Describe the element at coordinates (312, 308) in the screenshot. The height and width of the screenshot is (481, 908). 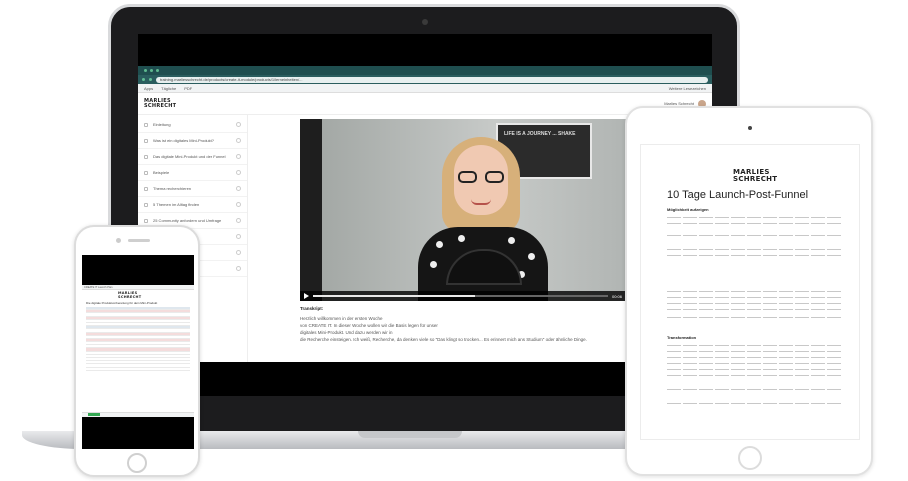
I see `transcript-heading: Transkript:` at that location.